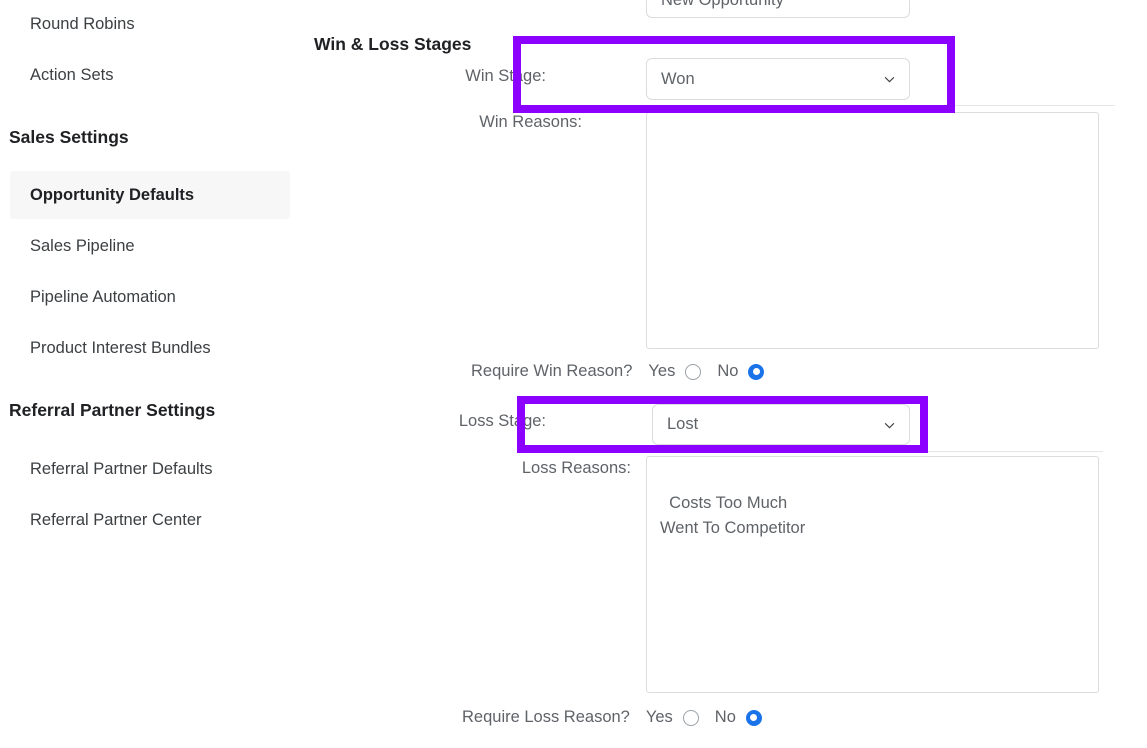  What do you see at coordinates (725, 717) in the screenshot?
I see `require-loss-reason-no-label: No` at bounding box center [725, 717].